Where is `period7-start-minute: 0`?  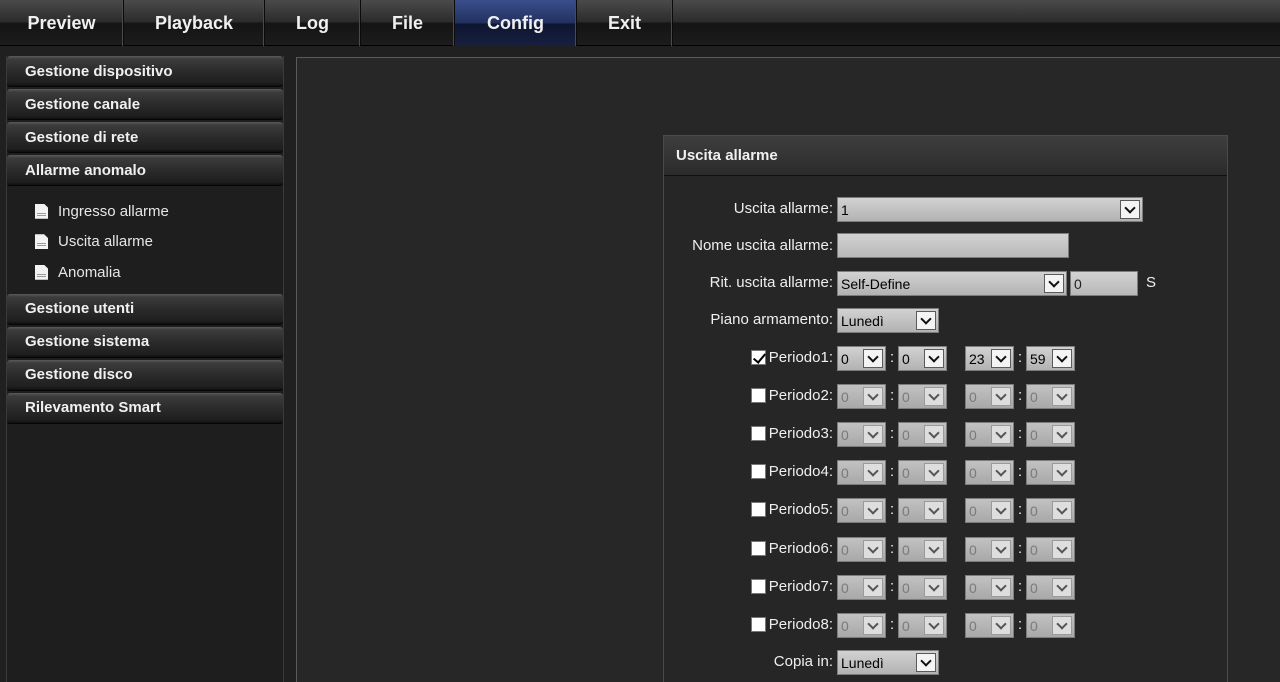 period7-start-minute: 0 is located at coordinates (922, 587).